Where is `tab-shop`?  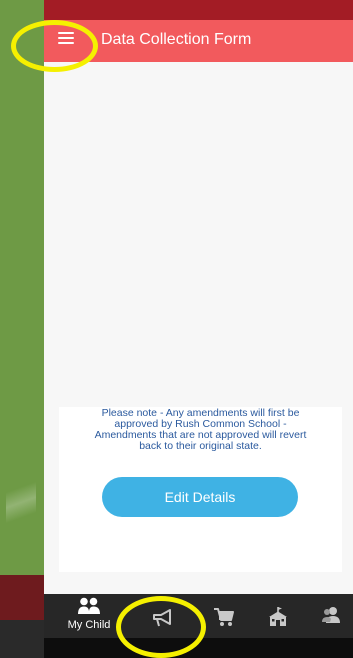 tab-shop is located at coordinates (224, 616).